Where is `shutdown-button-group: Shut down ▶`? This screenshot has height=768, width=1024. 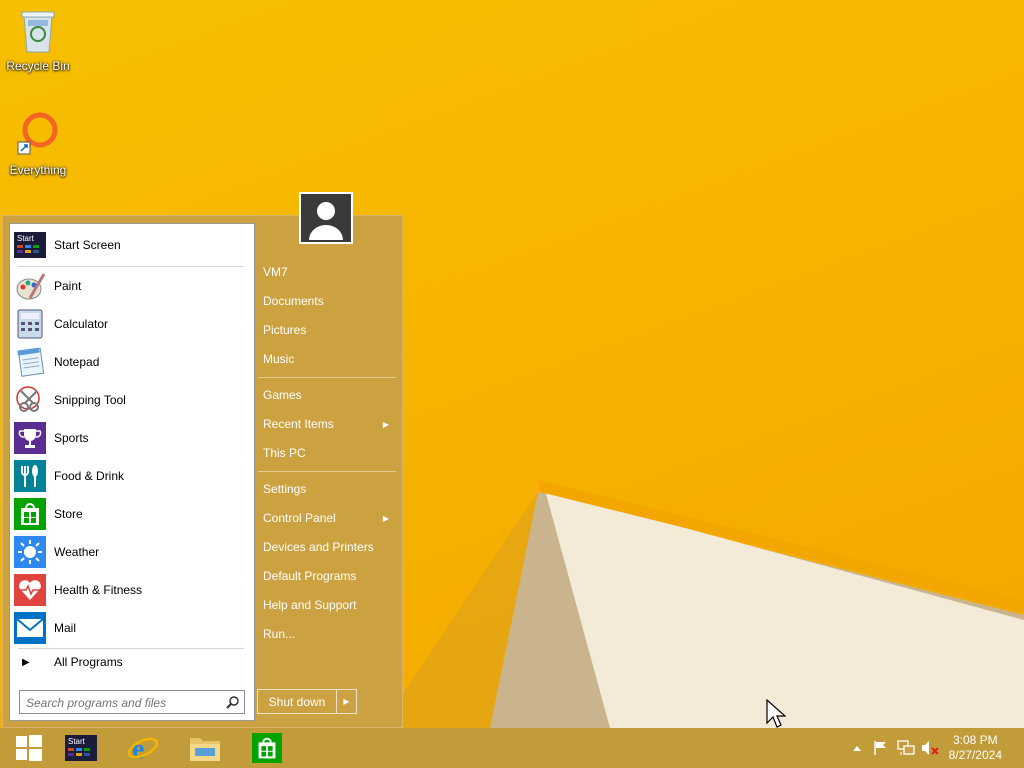 shutdown-button-group: Shut down ▶ is located at coordinates (307, 701).